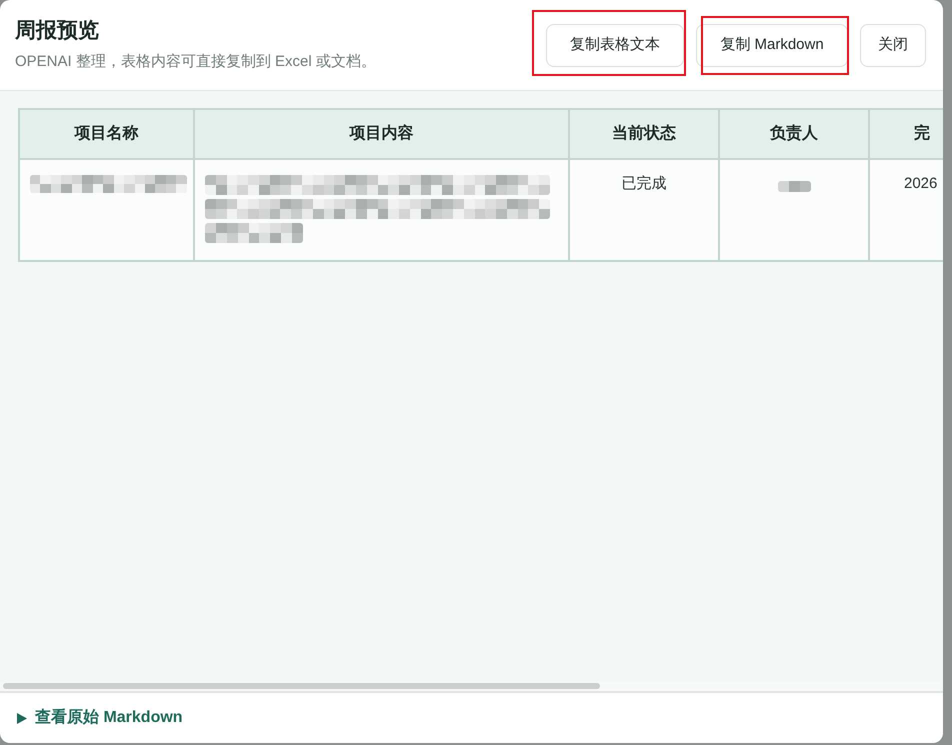 Image resolution: width=952 pixels, height=745 pixels. Describe the element at coordinates (893, 45) in the screenshot. I see `toolbar-button: 关闭` at that location.